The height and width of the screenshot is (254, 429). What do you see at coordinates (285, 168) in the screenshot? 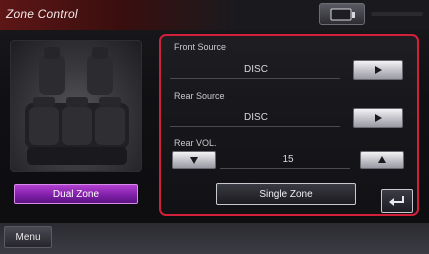
I see `rear-vol-divider` at bounding box center [285, 168].